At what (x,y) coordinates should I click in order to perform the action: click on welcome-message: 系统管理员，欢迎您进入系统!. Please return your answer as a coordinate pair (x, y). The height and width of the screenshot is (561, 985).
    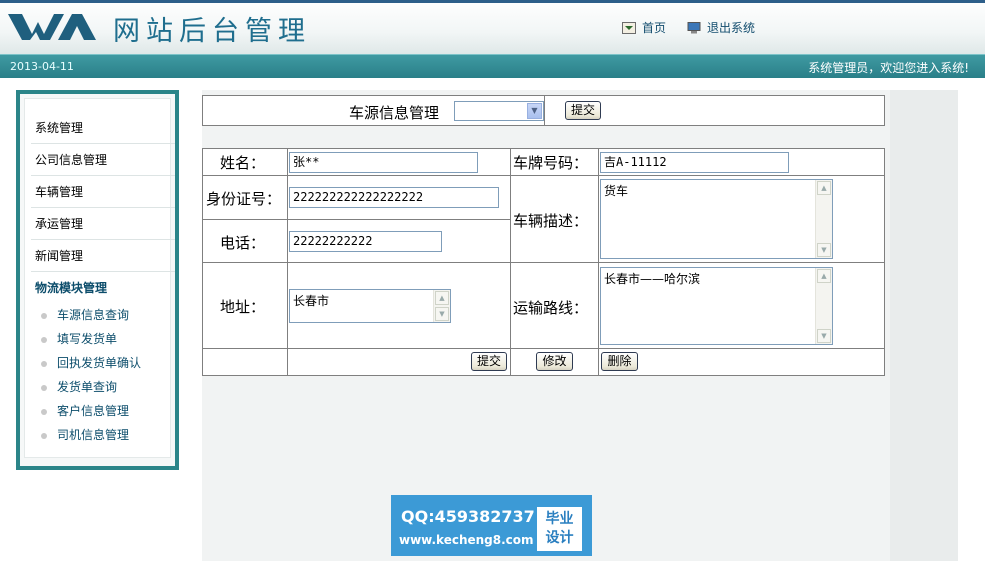
    Looking at the image, I should click on (888, 68).